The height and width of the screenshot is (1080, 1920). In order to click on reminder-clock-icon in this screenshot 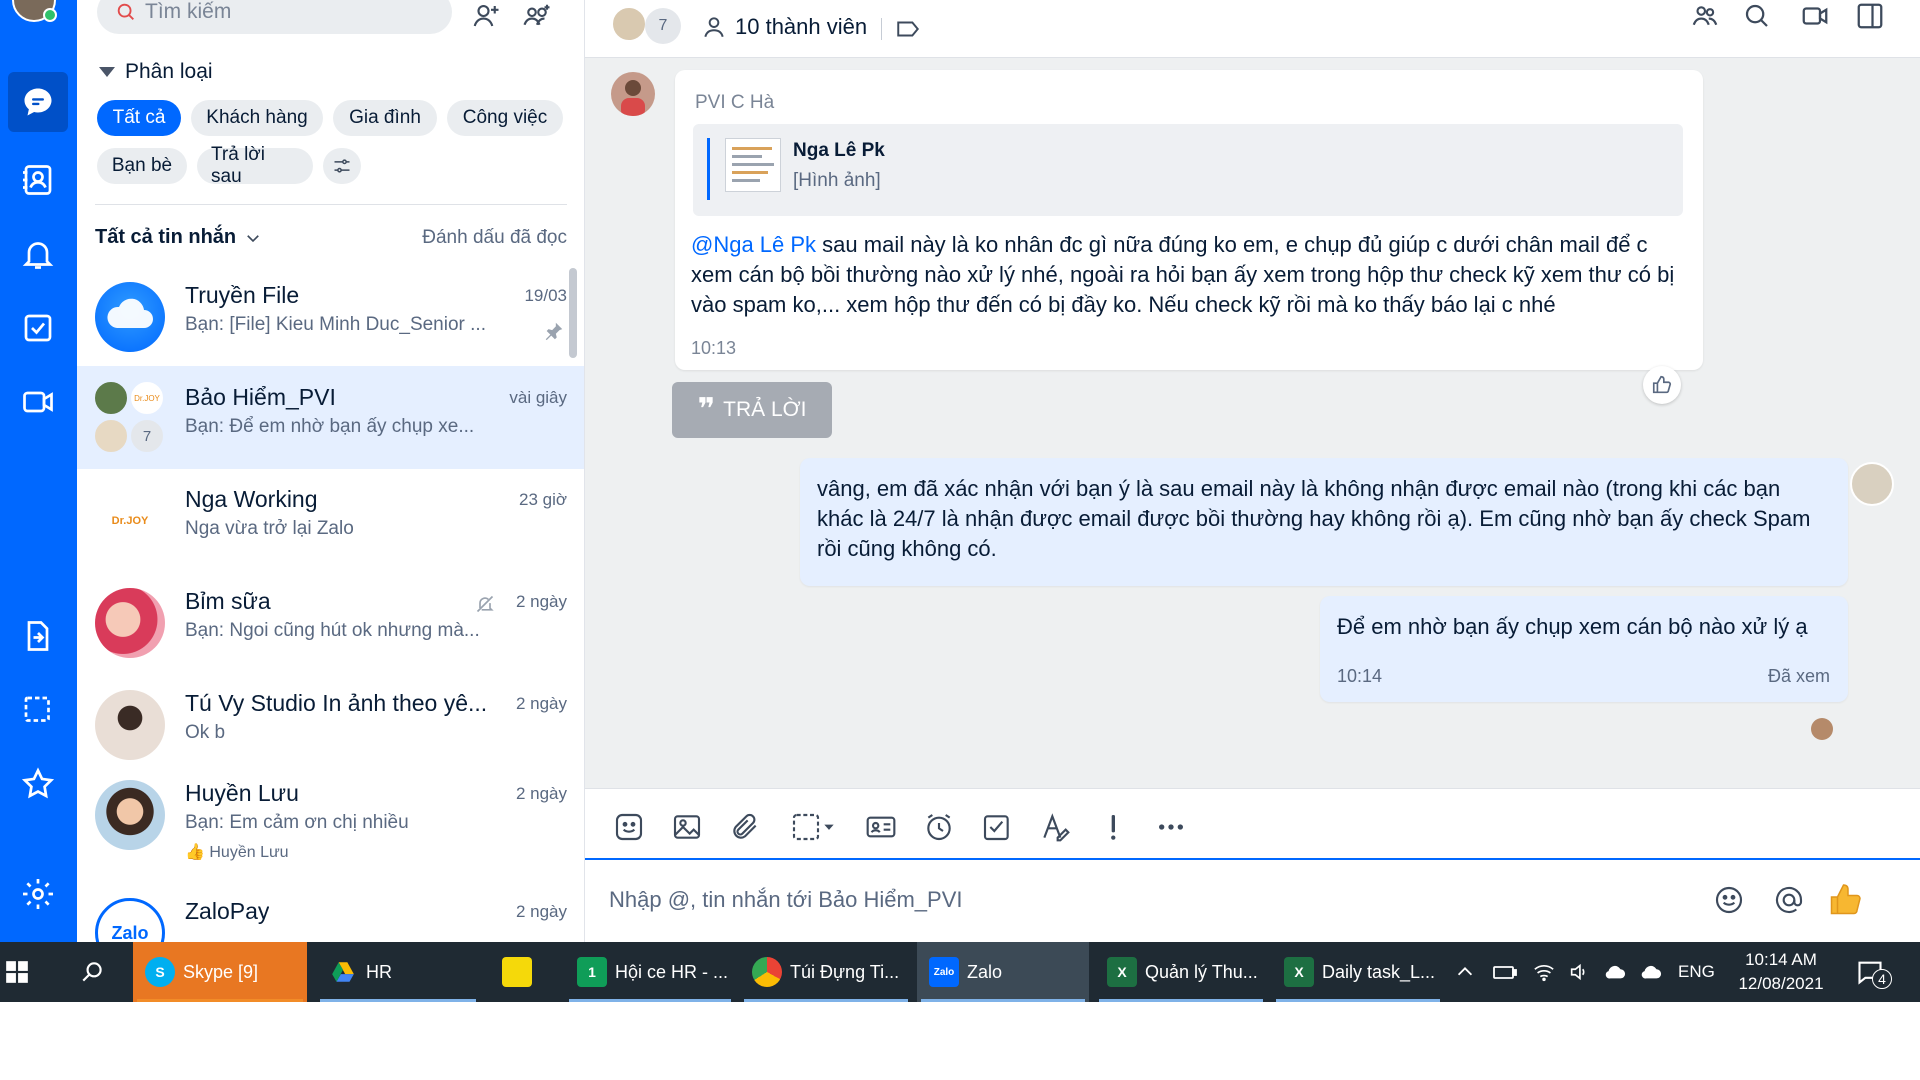, I will do `click(939, 827)`.